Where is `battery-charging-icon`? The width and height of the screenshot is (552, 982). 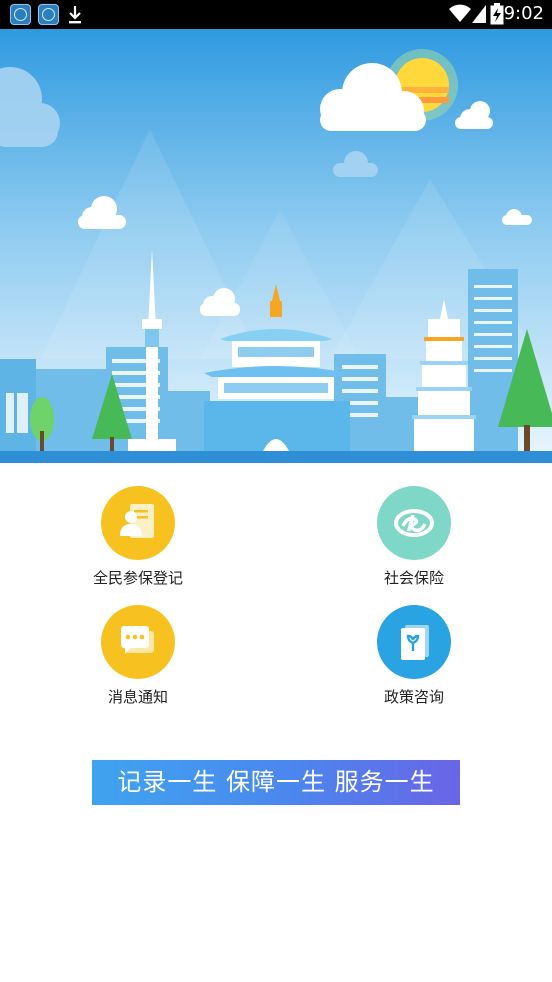 battery-charging-icon is located at coordinates (497, 14).